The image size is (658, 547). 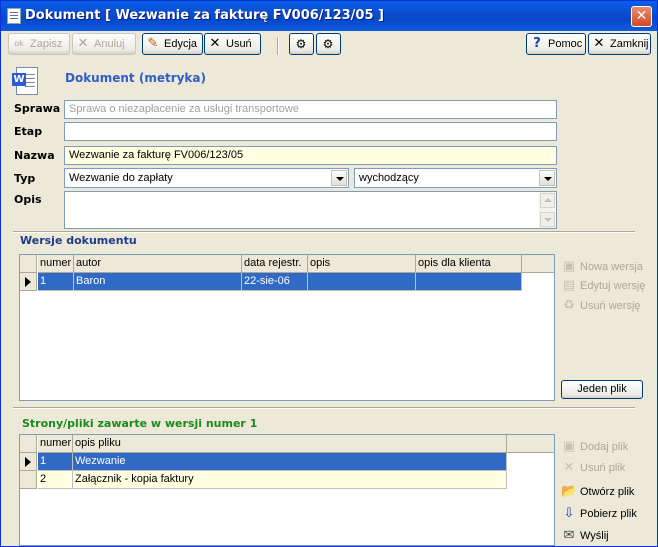 What do you see at coordinates (290, 480) in the screenshot?
I see `table-cell: Załącznik - kopia faktury` at bounding box center [290, 480].